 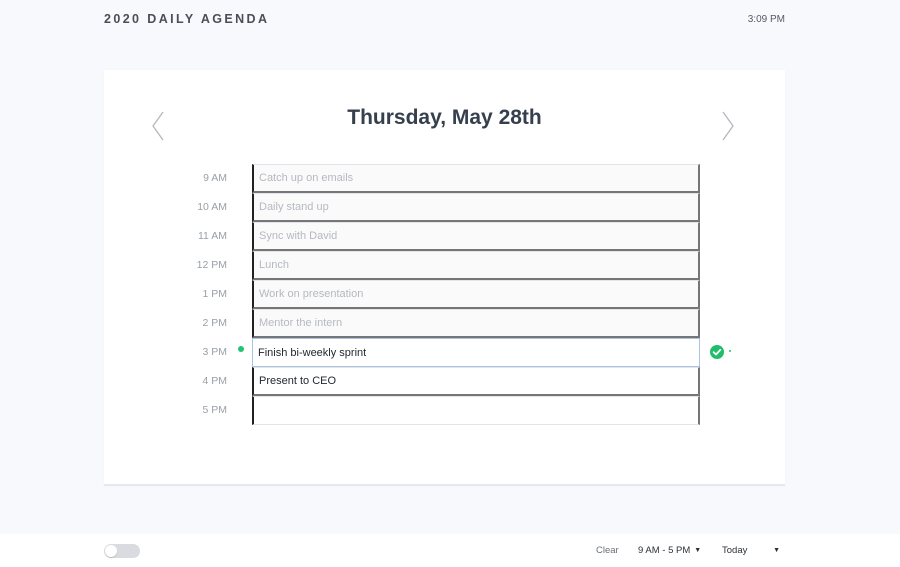 I want to click on day-select: Today ▼, so click(x=751, y=551).